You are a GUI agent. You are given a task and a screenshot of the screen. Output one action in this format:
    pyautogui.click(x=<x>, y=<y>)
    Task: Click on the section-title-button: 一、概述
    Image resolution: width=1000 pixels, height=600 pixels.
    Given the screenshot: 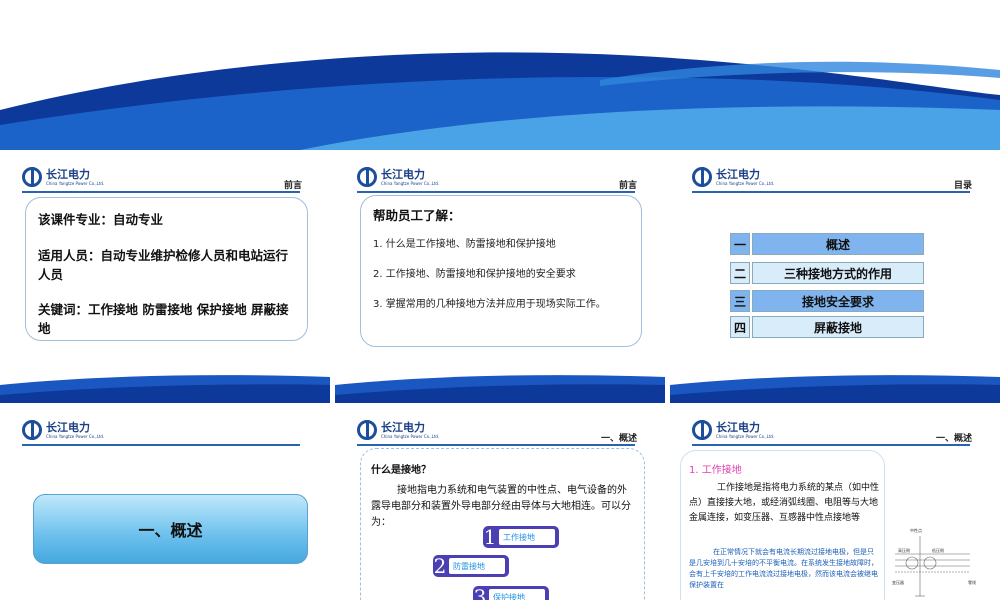 What is the action you would take?
    pyautogui.click(x=170, y=529)
    